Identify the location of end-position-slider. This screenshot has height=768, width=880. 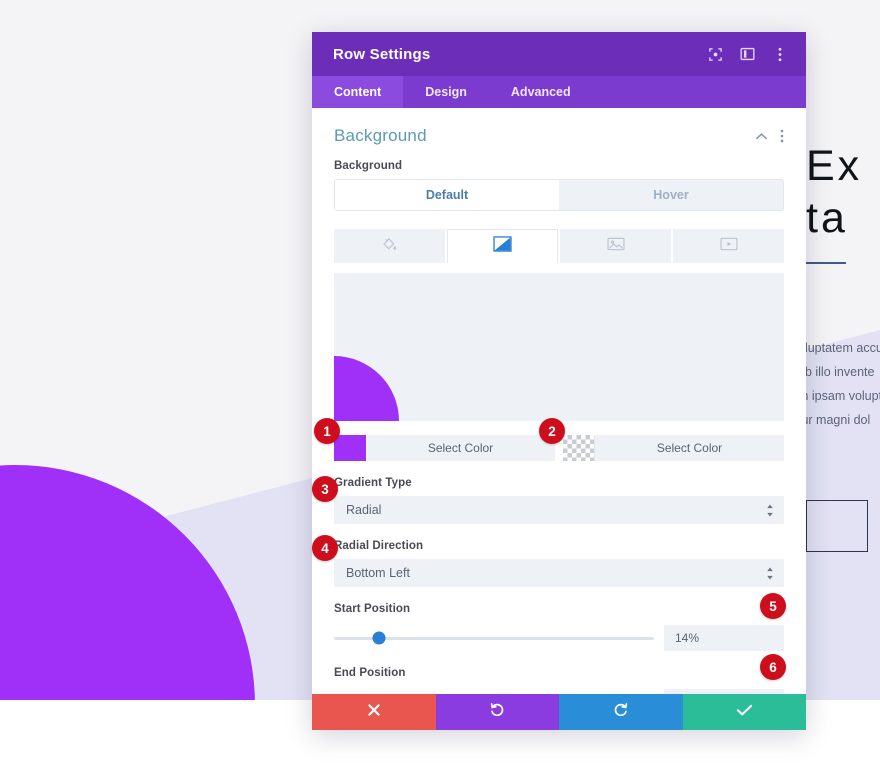
(494, 693).